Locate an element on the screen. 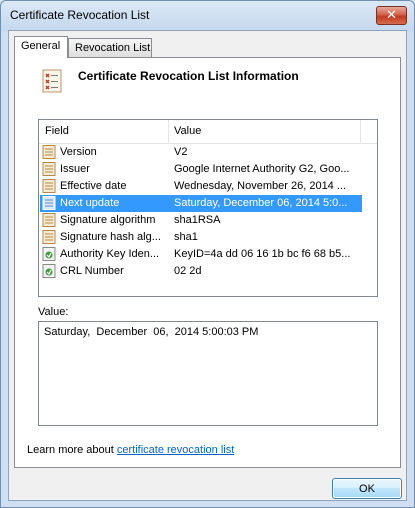 The image size is (415, 508). page-title: Certificate Revocation List Information is located at coordinates (188, 76).